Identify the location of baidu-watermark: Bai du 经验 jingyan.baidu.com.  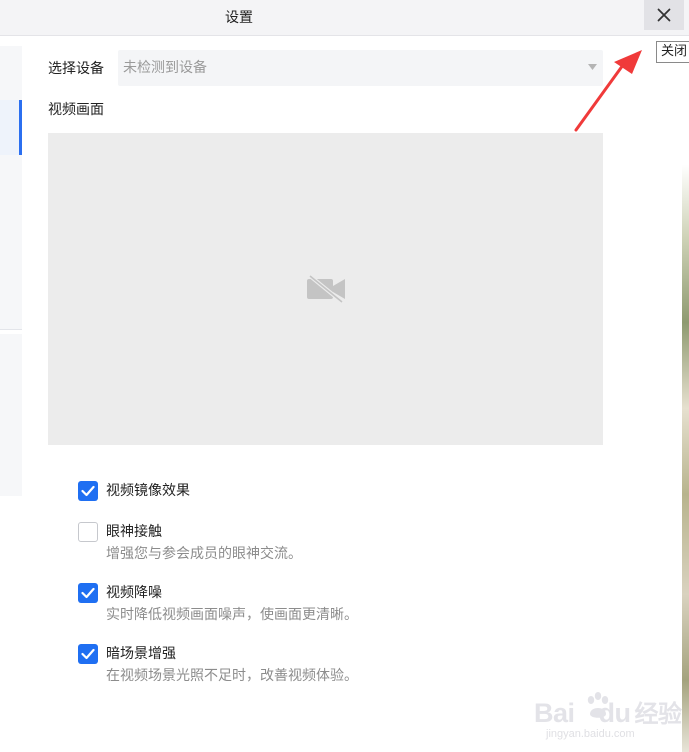
(609, 717).